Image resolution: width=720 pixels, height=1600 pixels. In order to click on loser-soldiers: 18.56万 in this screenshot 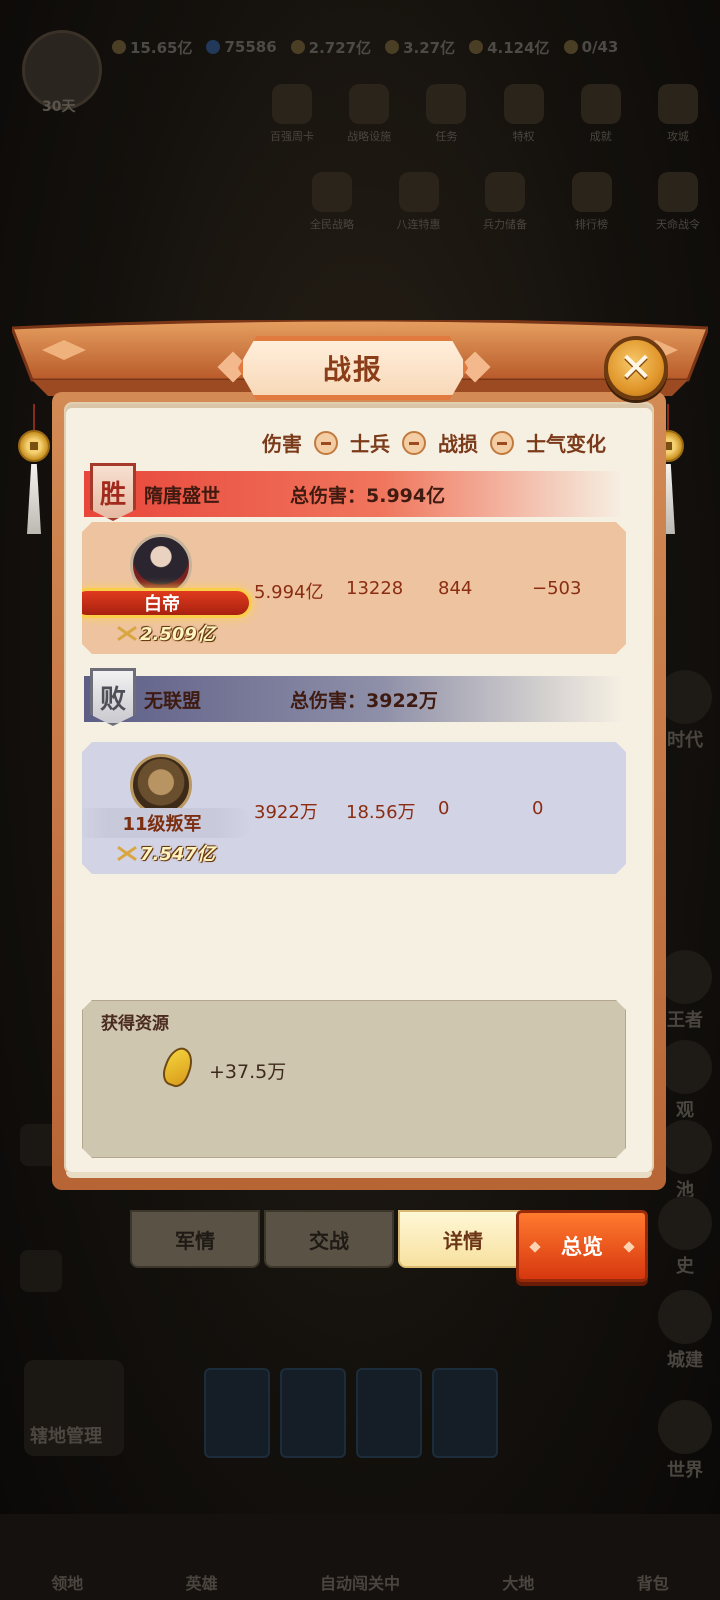, I will do `click(381, 812)`.